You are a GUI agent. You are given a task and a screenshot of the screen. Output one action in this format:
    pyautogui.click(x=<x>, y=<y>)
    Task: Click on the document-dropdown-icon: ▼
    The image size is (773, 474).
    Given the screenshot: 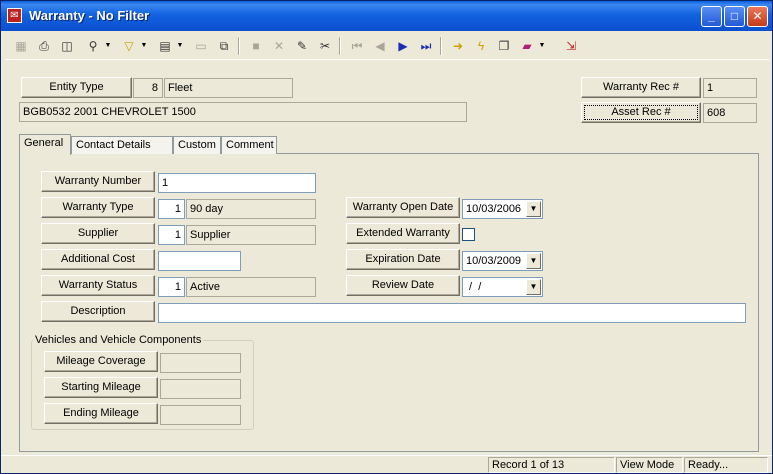 What is the action you would take?
    pyautogui.click(x=180, y=46)
    